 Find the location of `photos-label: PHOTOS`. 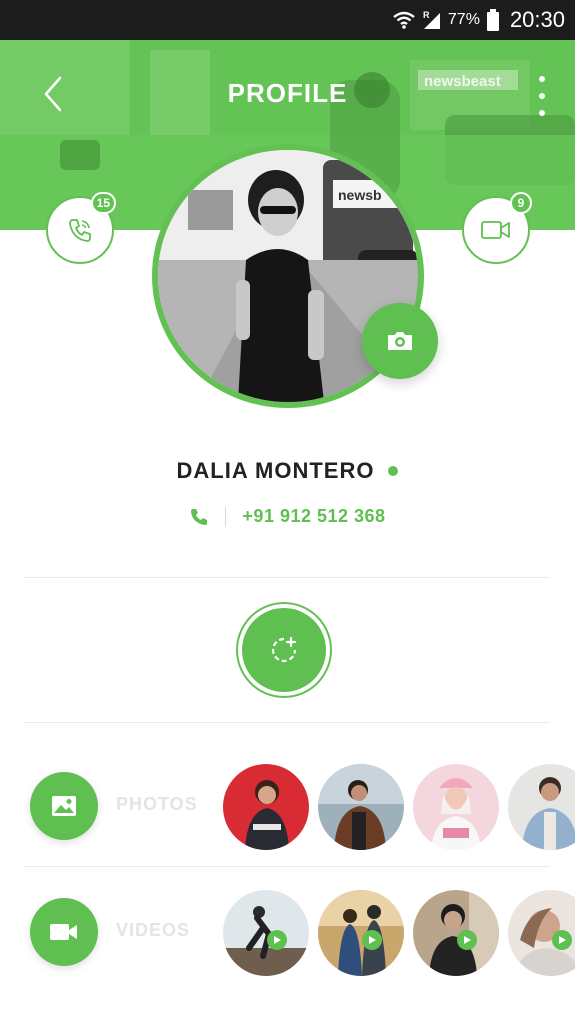

photos-label: PHOTOS is located at coordinates (157, 804).